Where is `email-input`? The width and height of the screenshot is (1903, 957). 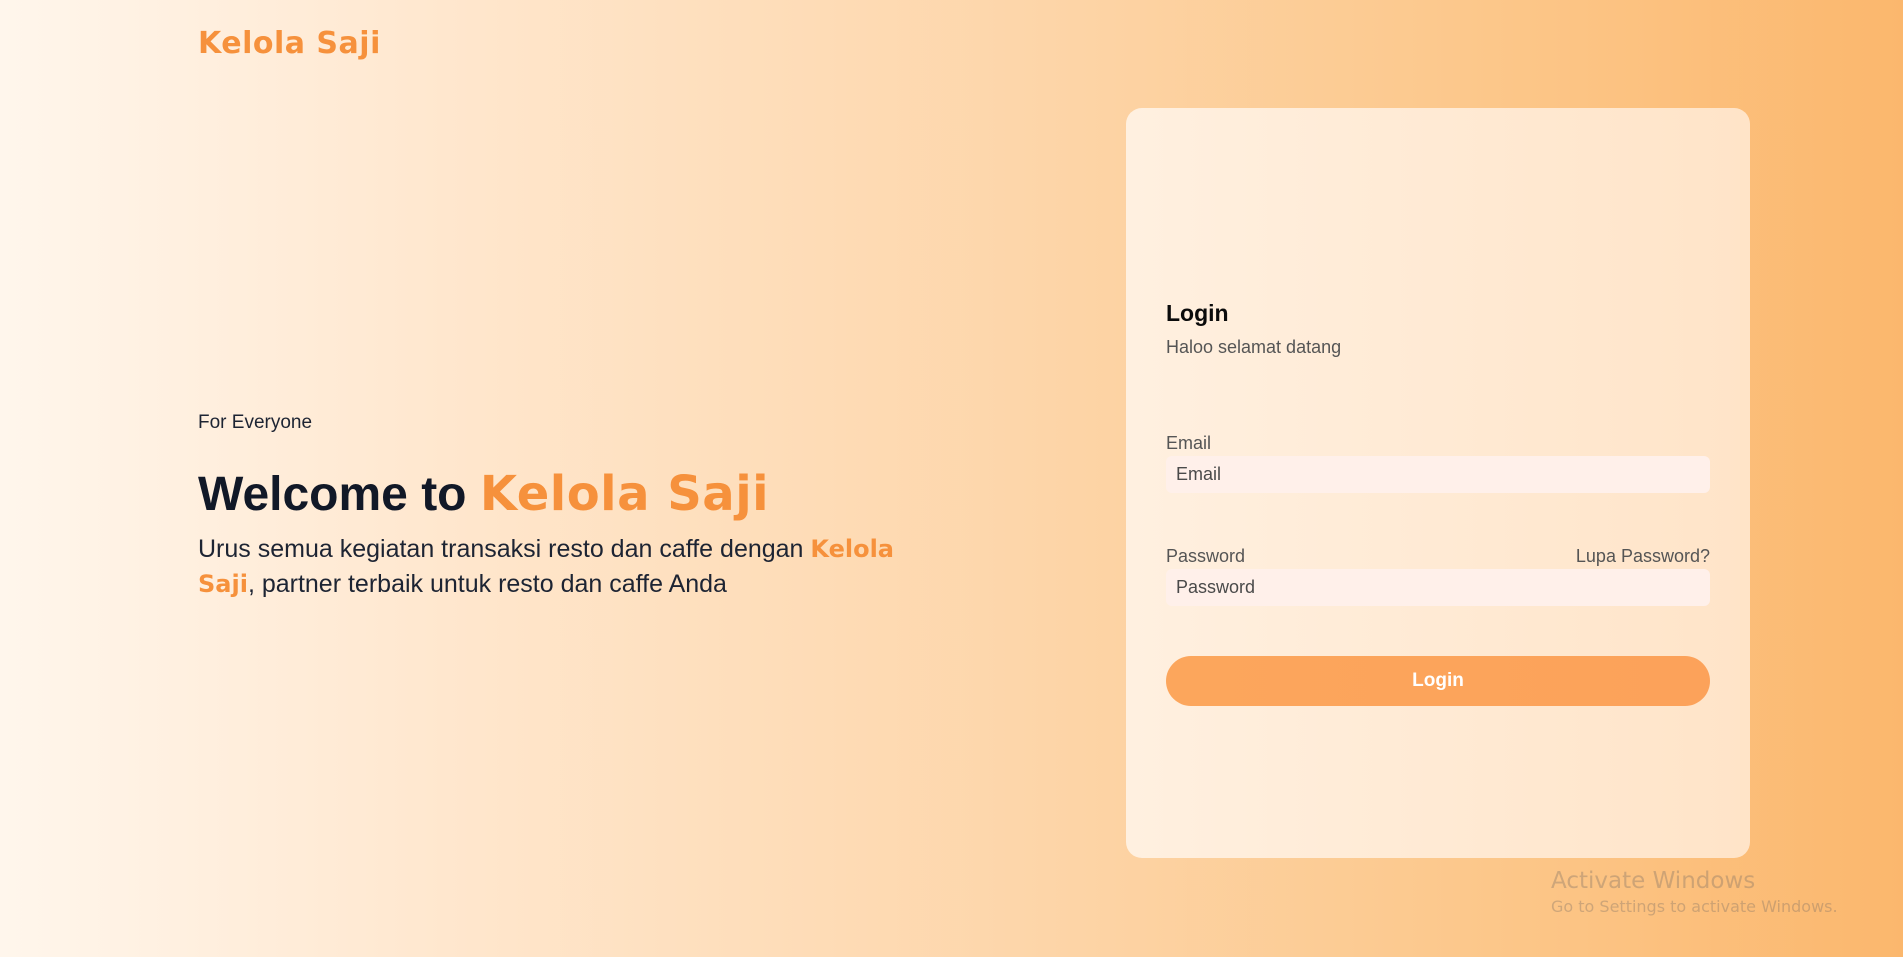 email-input is located at coordinates (1438, 474).